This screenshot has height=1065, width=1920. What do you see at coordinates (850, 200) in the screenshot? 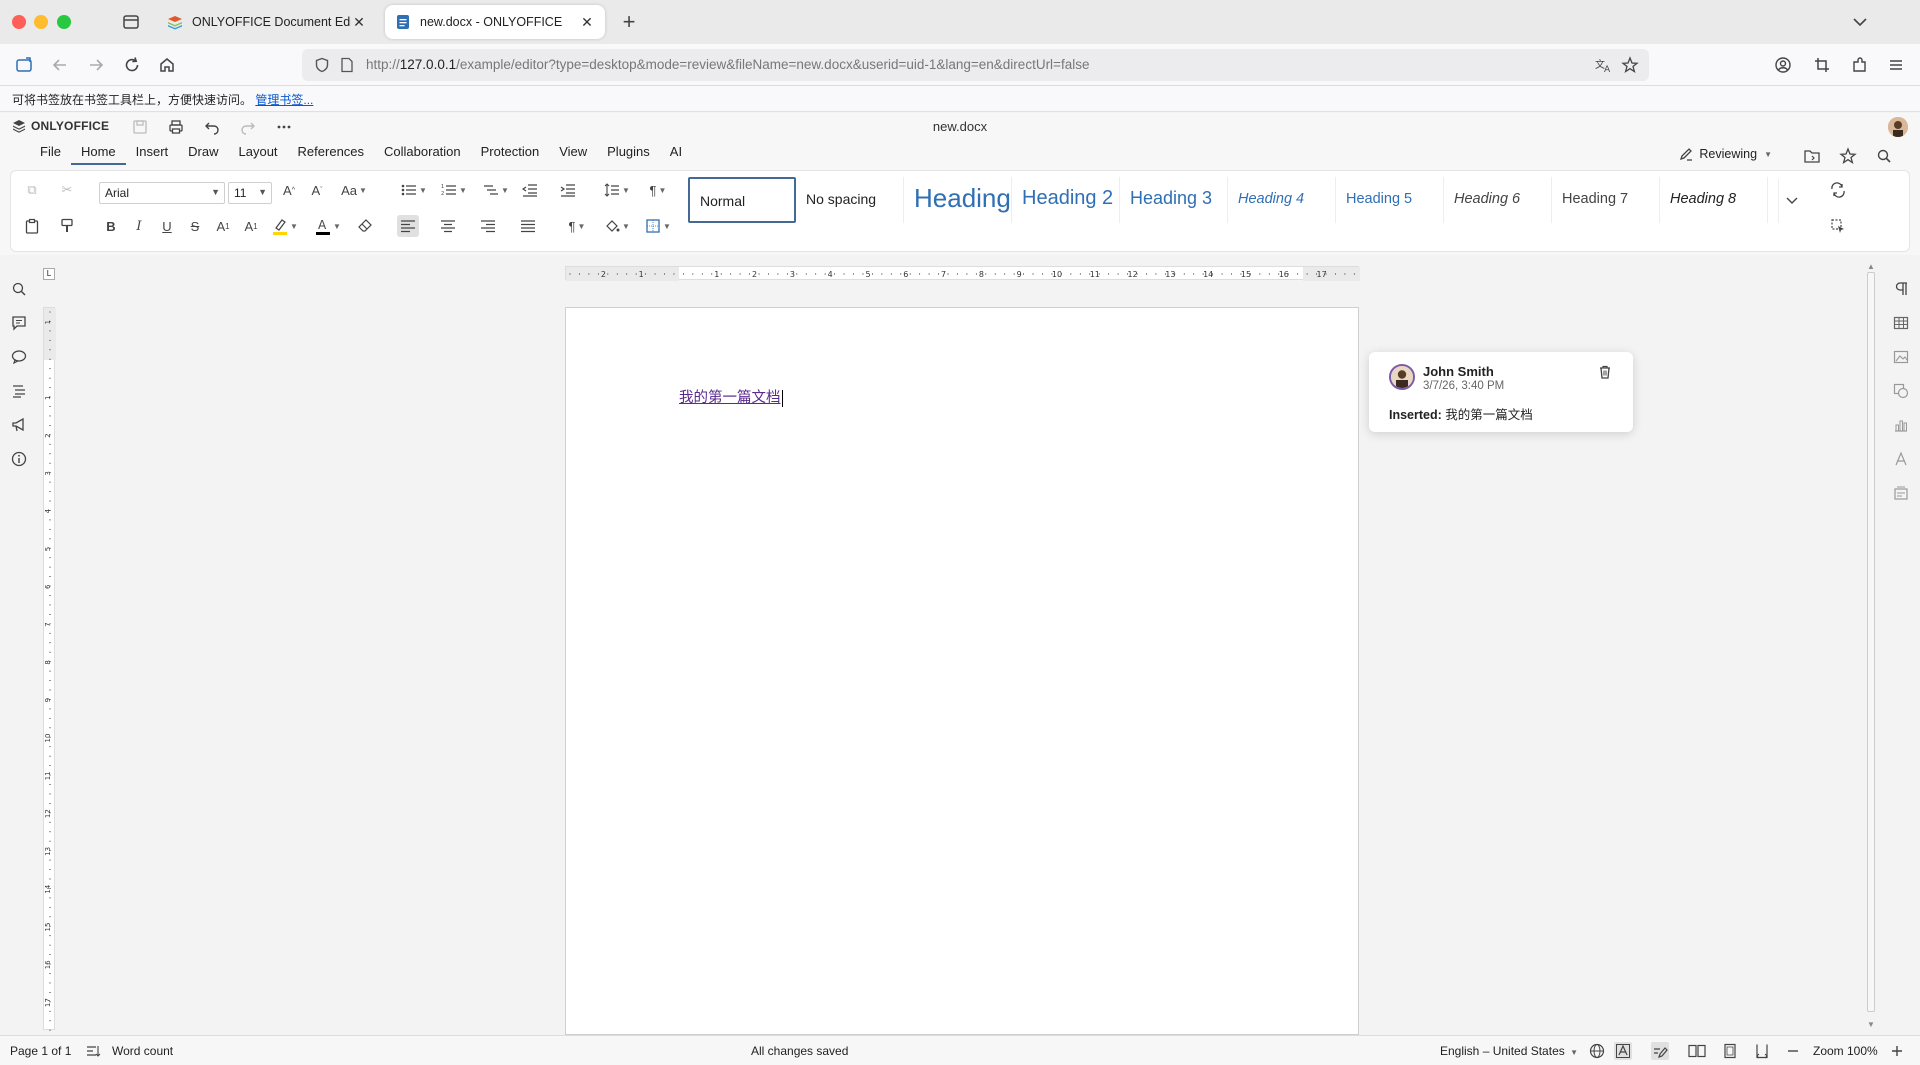
I see `style-no-spacing: No spacing` at bounding box center [850, 200].